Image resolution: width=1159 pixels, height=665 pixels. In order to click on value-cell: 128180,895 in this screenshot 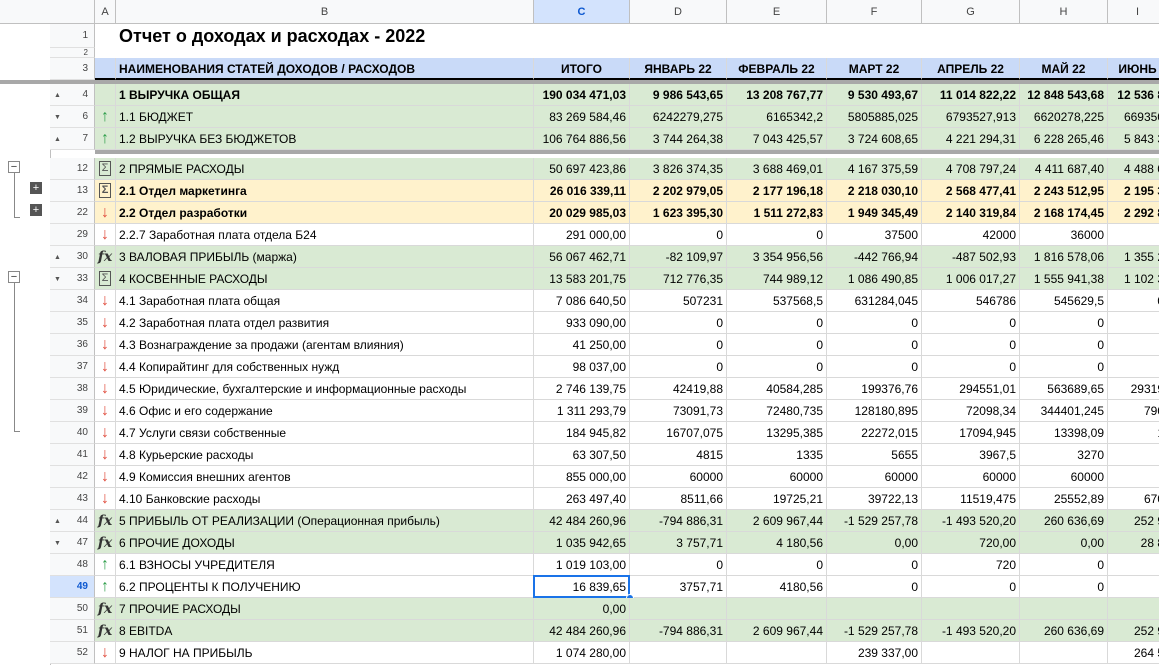, I will do `click(874, 411)`.